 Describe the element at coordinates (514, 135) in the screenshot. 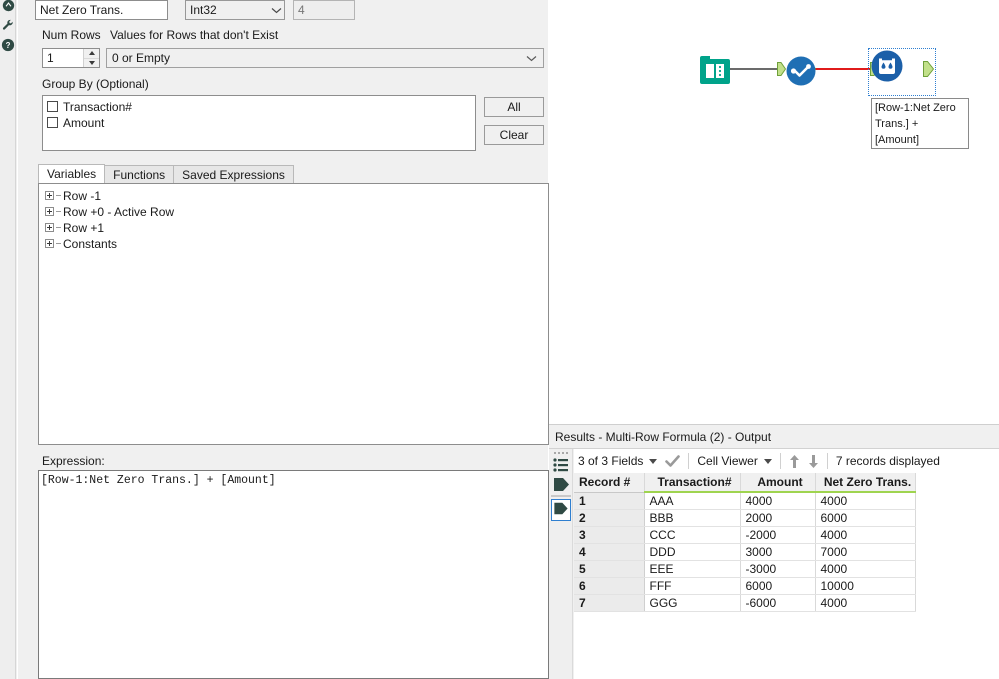

I see `clear-selection-button: Clear` at that location.